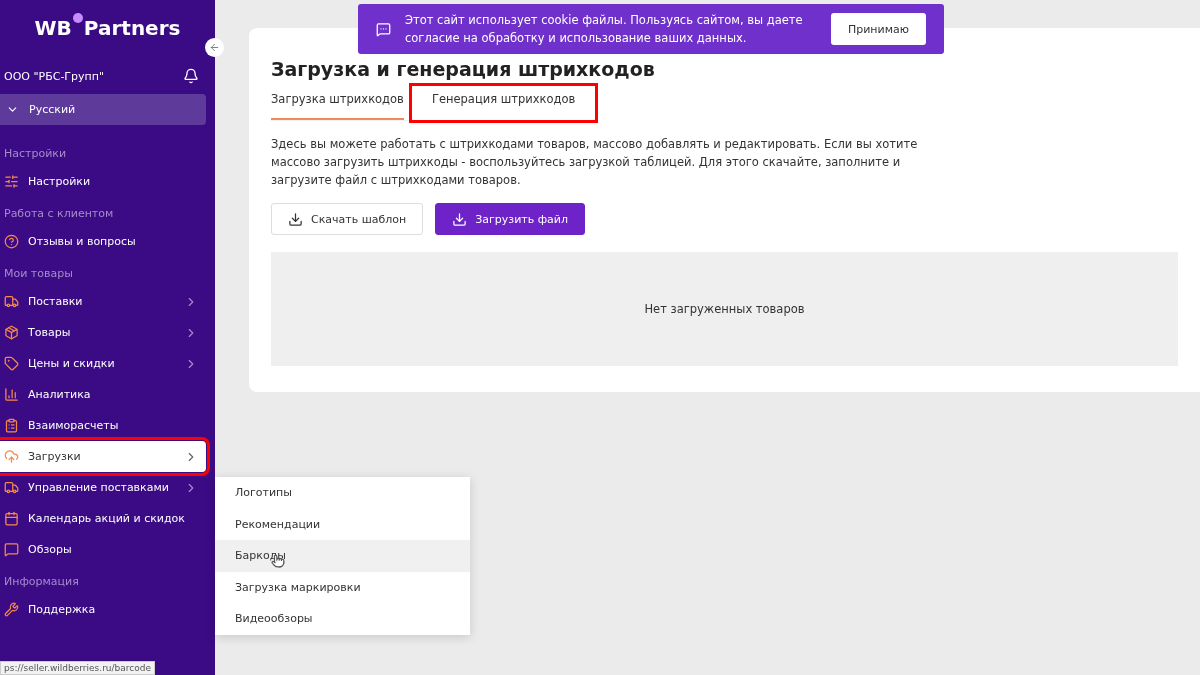 The image size is (1200, 675). I want to click on calendar-icon, so click(11, 518).